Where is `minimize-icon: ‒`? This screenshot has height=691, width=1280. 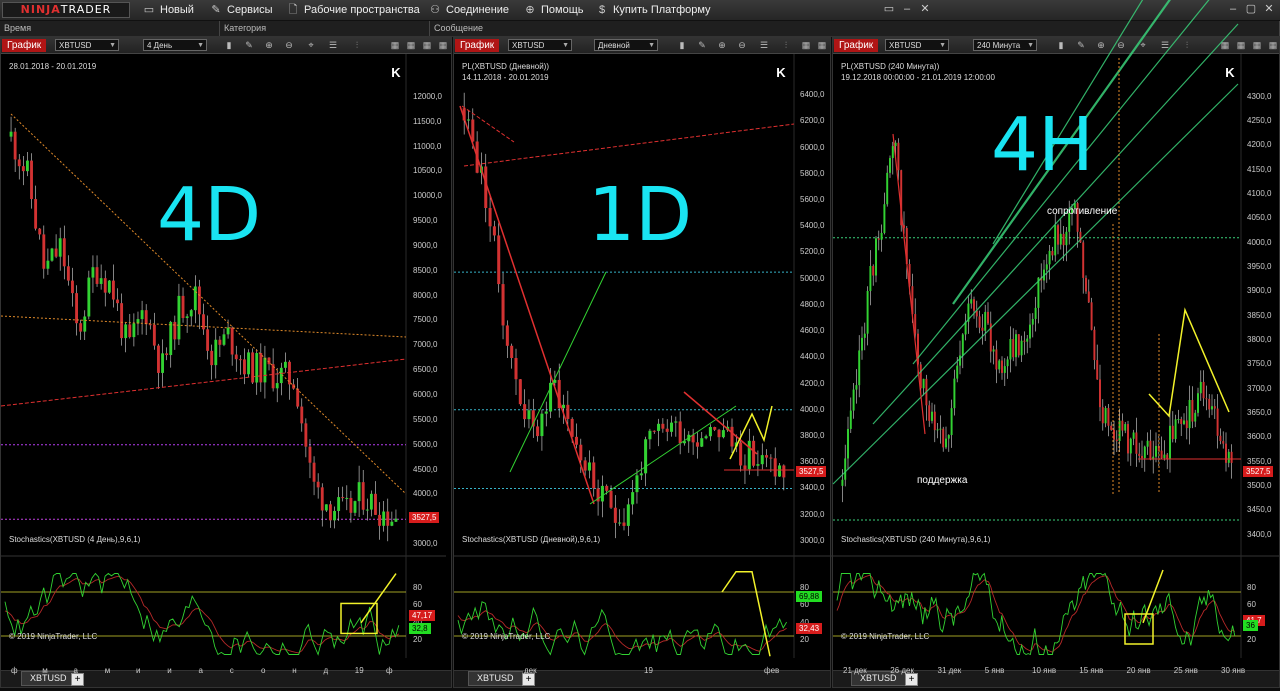 minimize-icon: ‒ is located at coordinates (1233, 9).